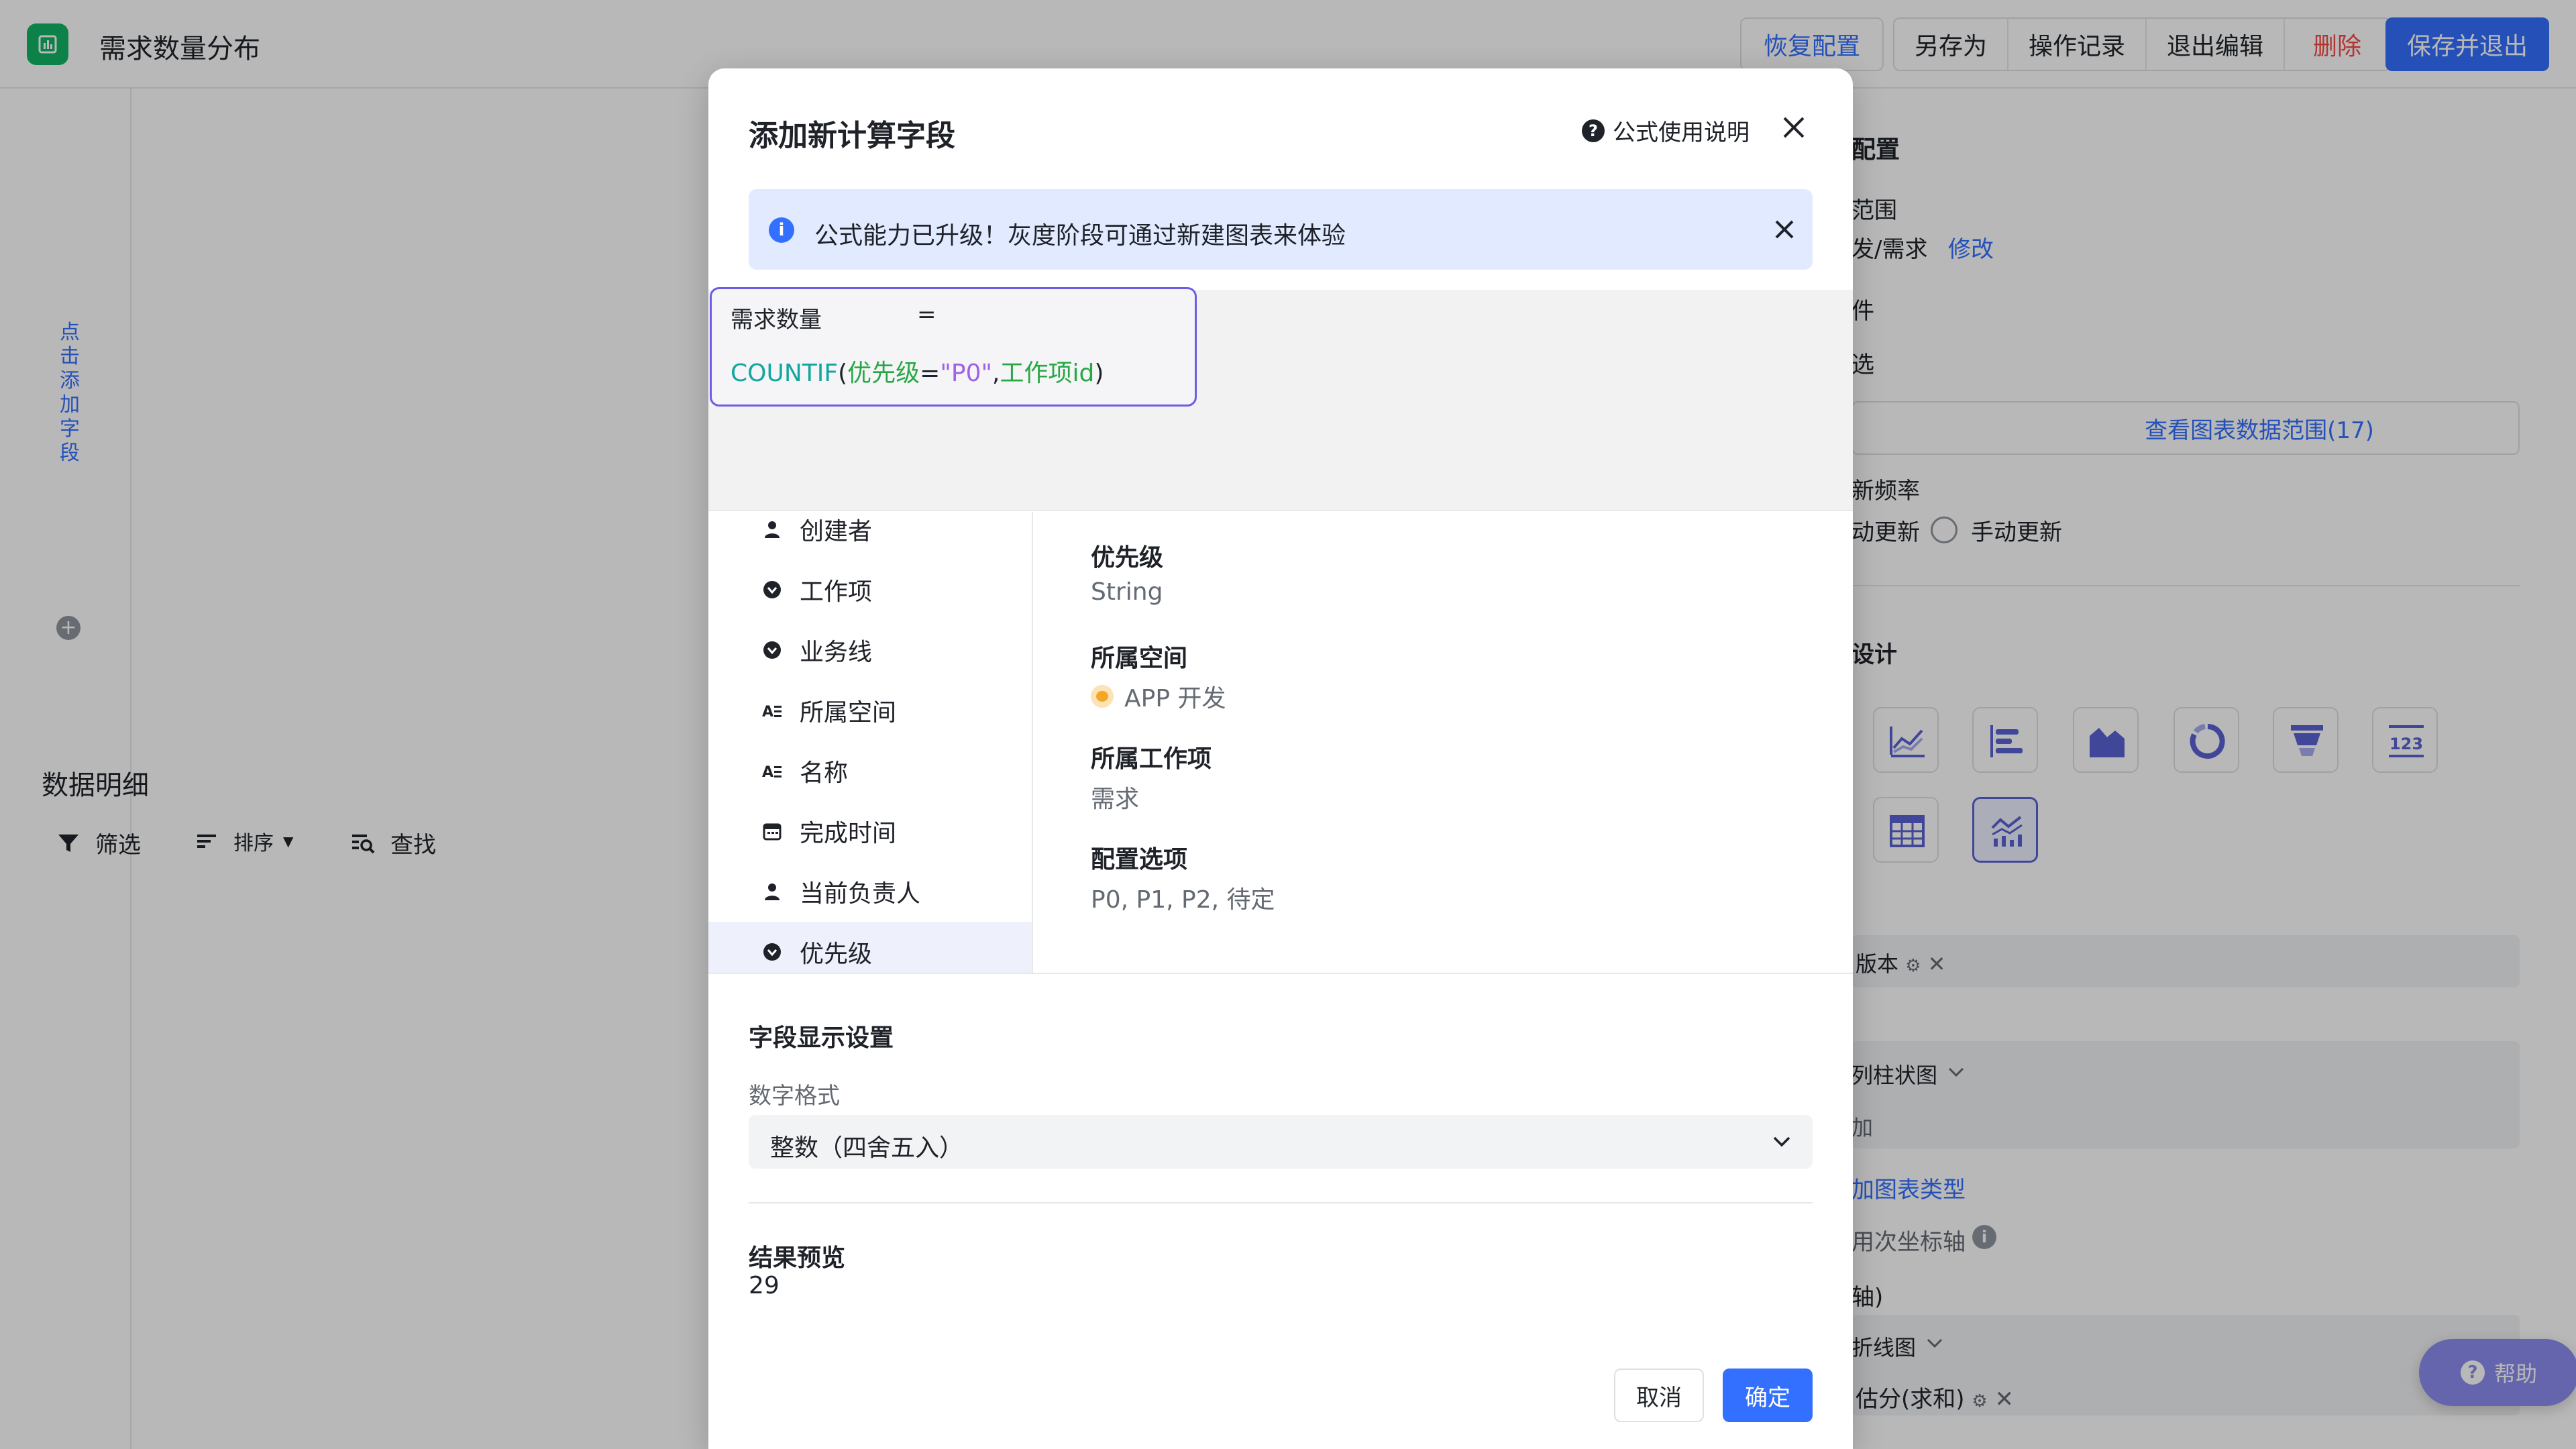  What do you see at coordinates (867, 1148) in the screenshot?
I see `number-format-value: 整数（四舍五入）` at bounding box center [867, 1148].